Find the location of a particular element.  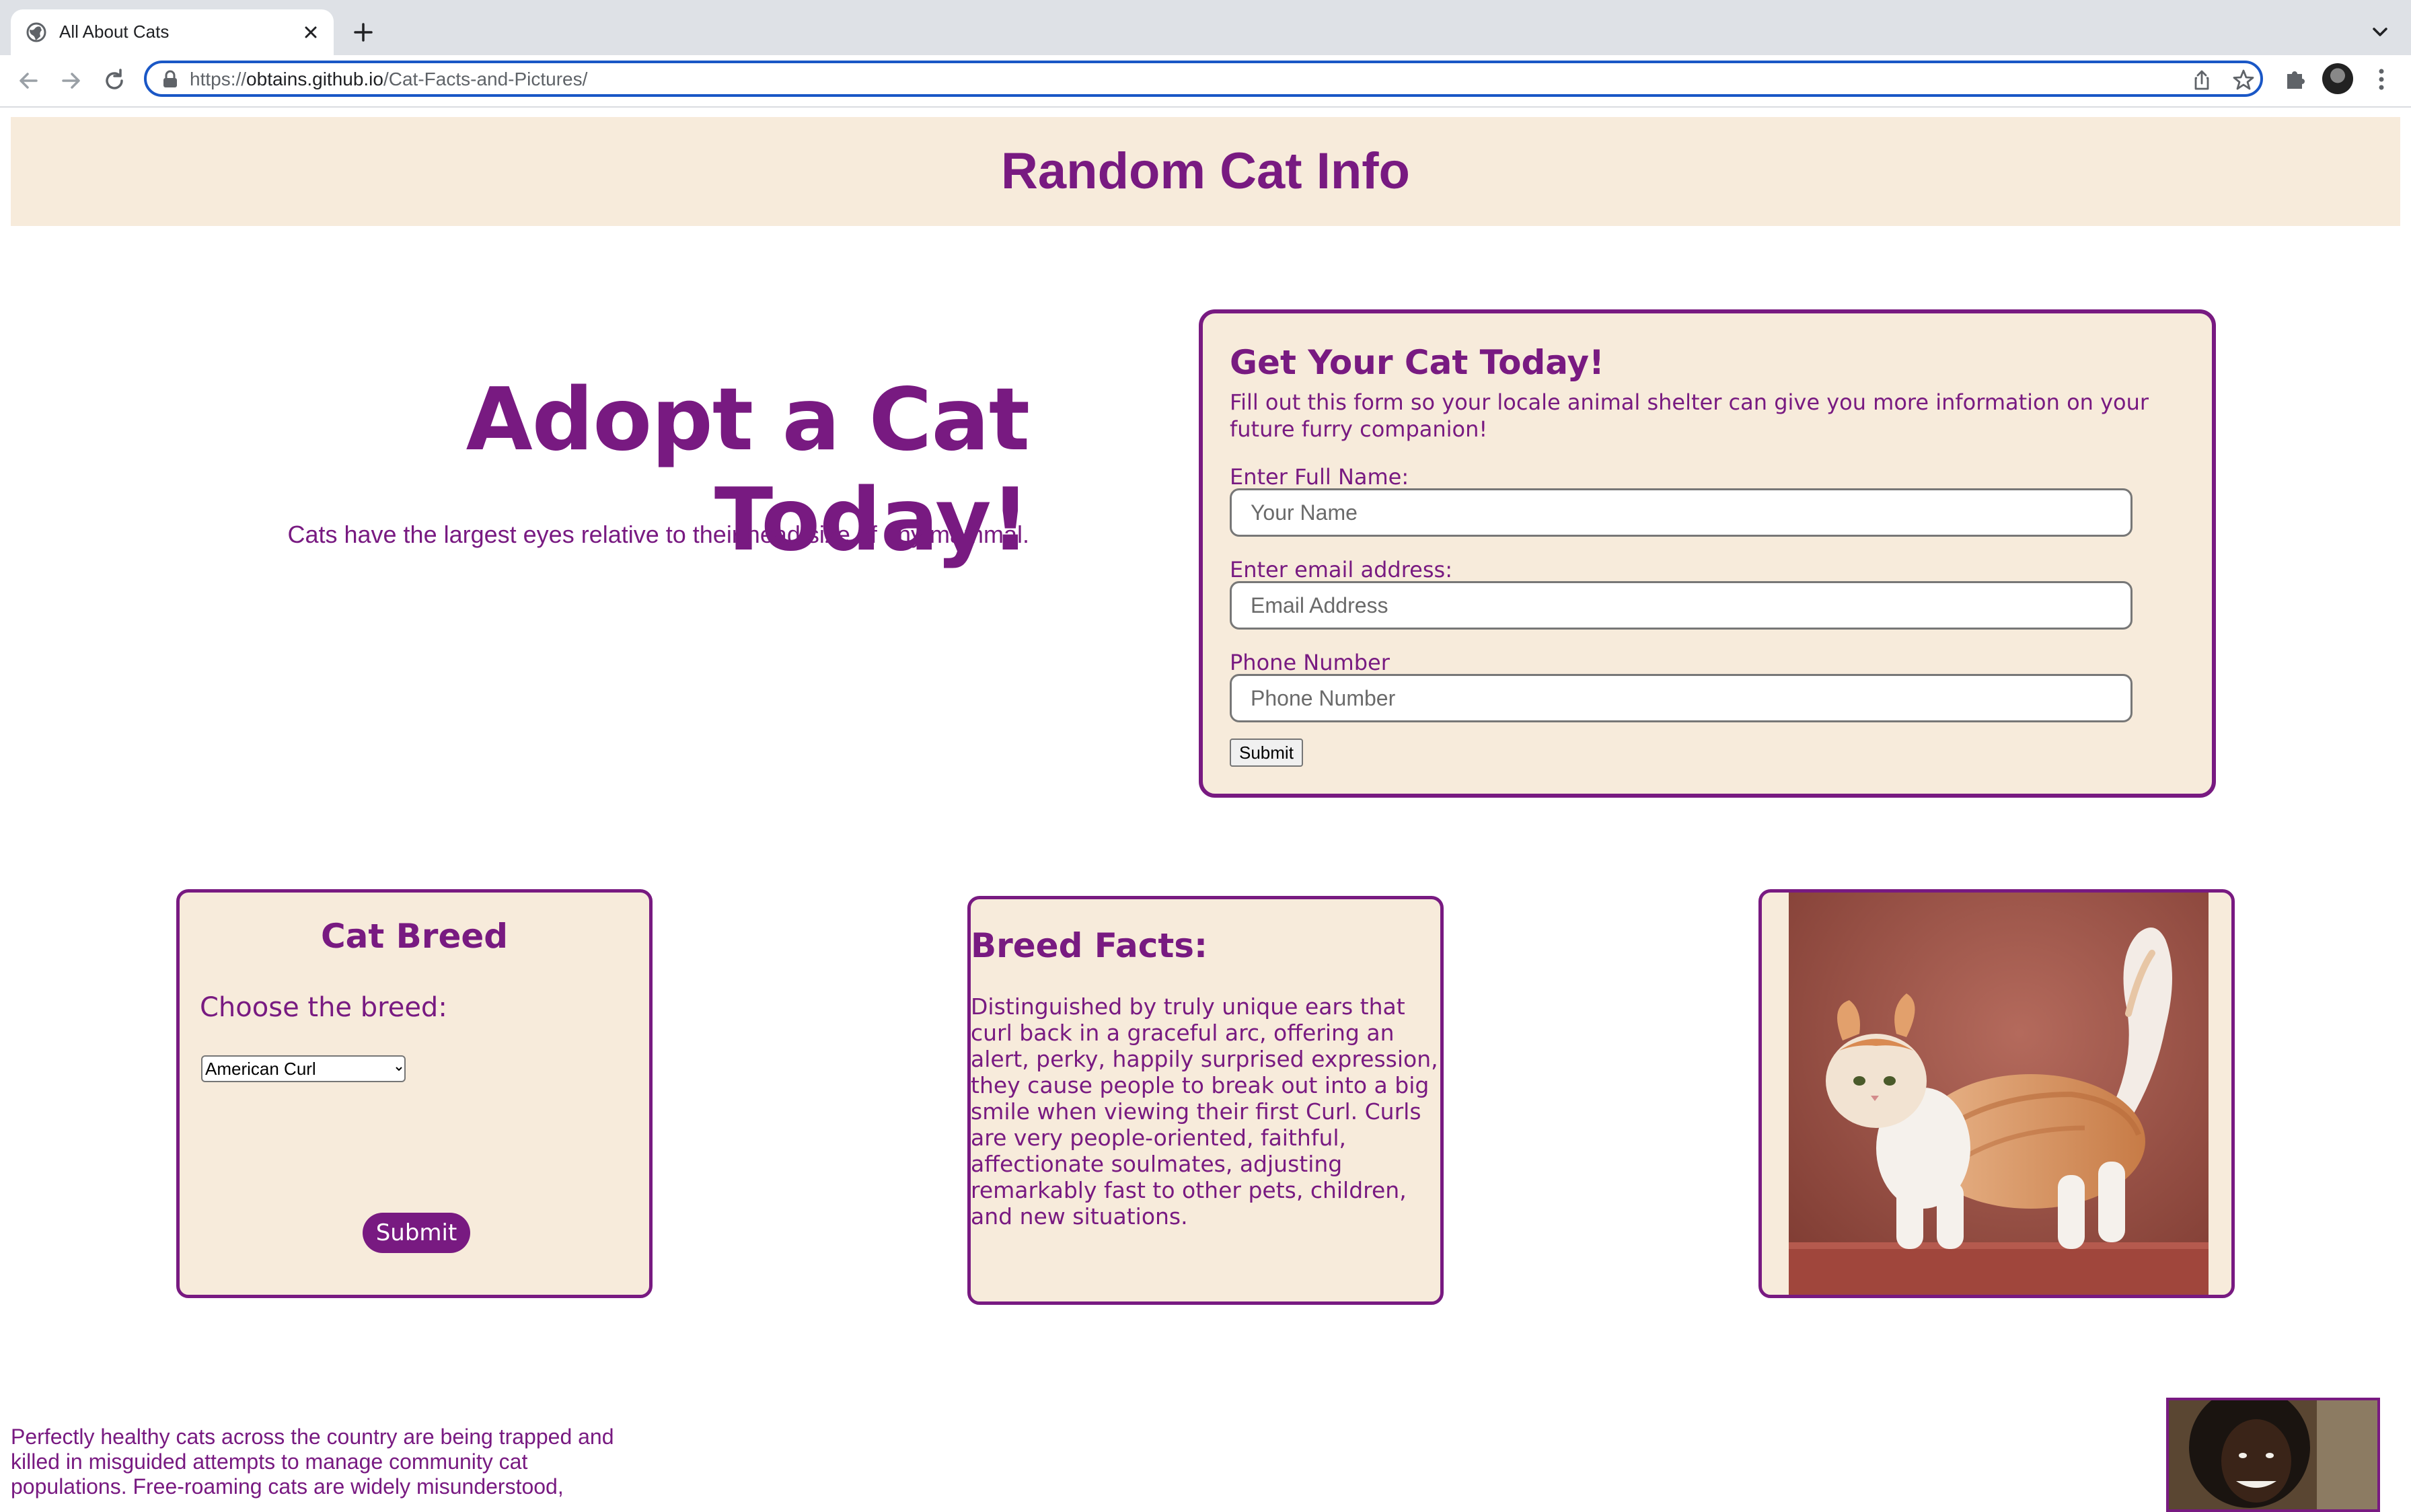

globe-icon is located at coordinates (36, 32).